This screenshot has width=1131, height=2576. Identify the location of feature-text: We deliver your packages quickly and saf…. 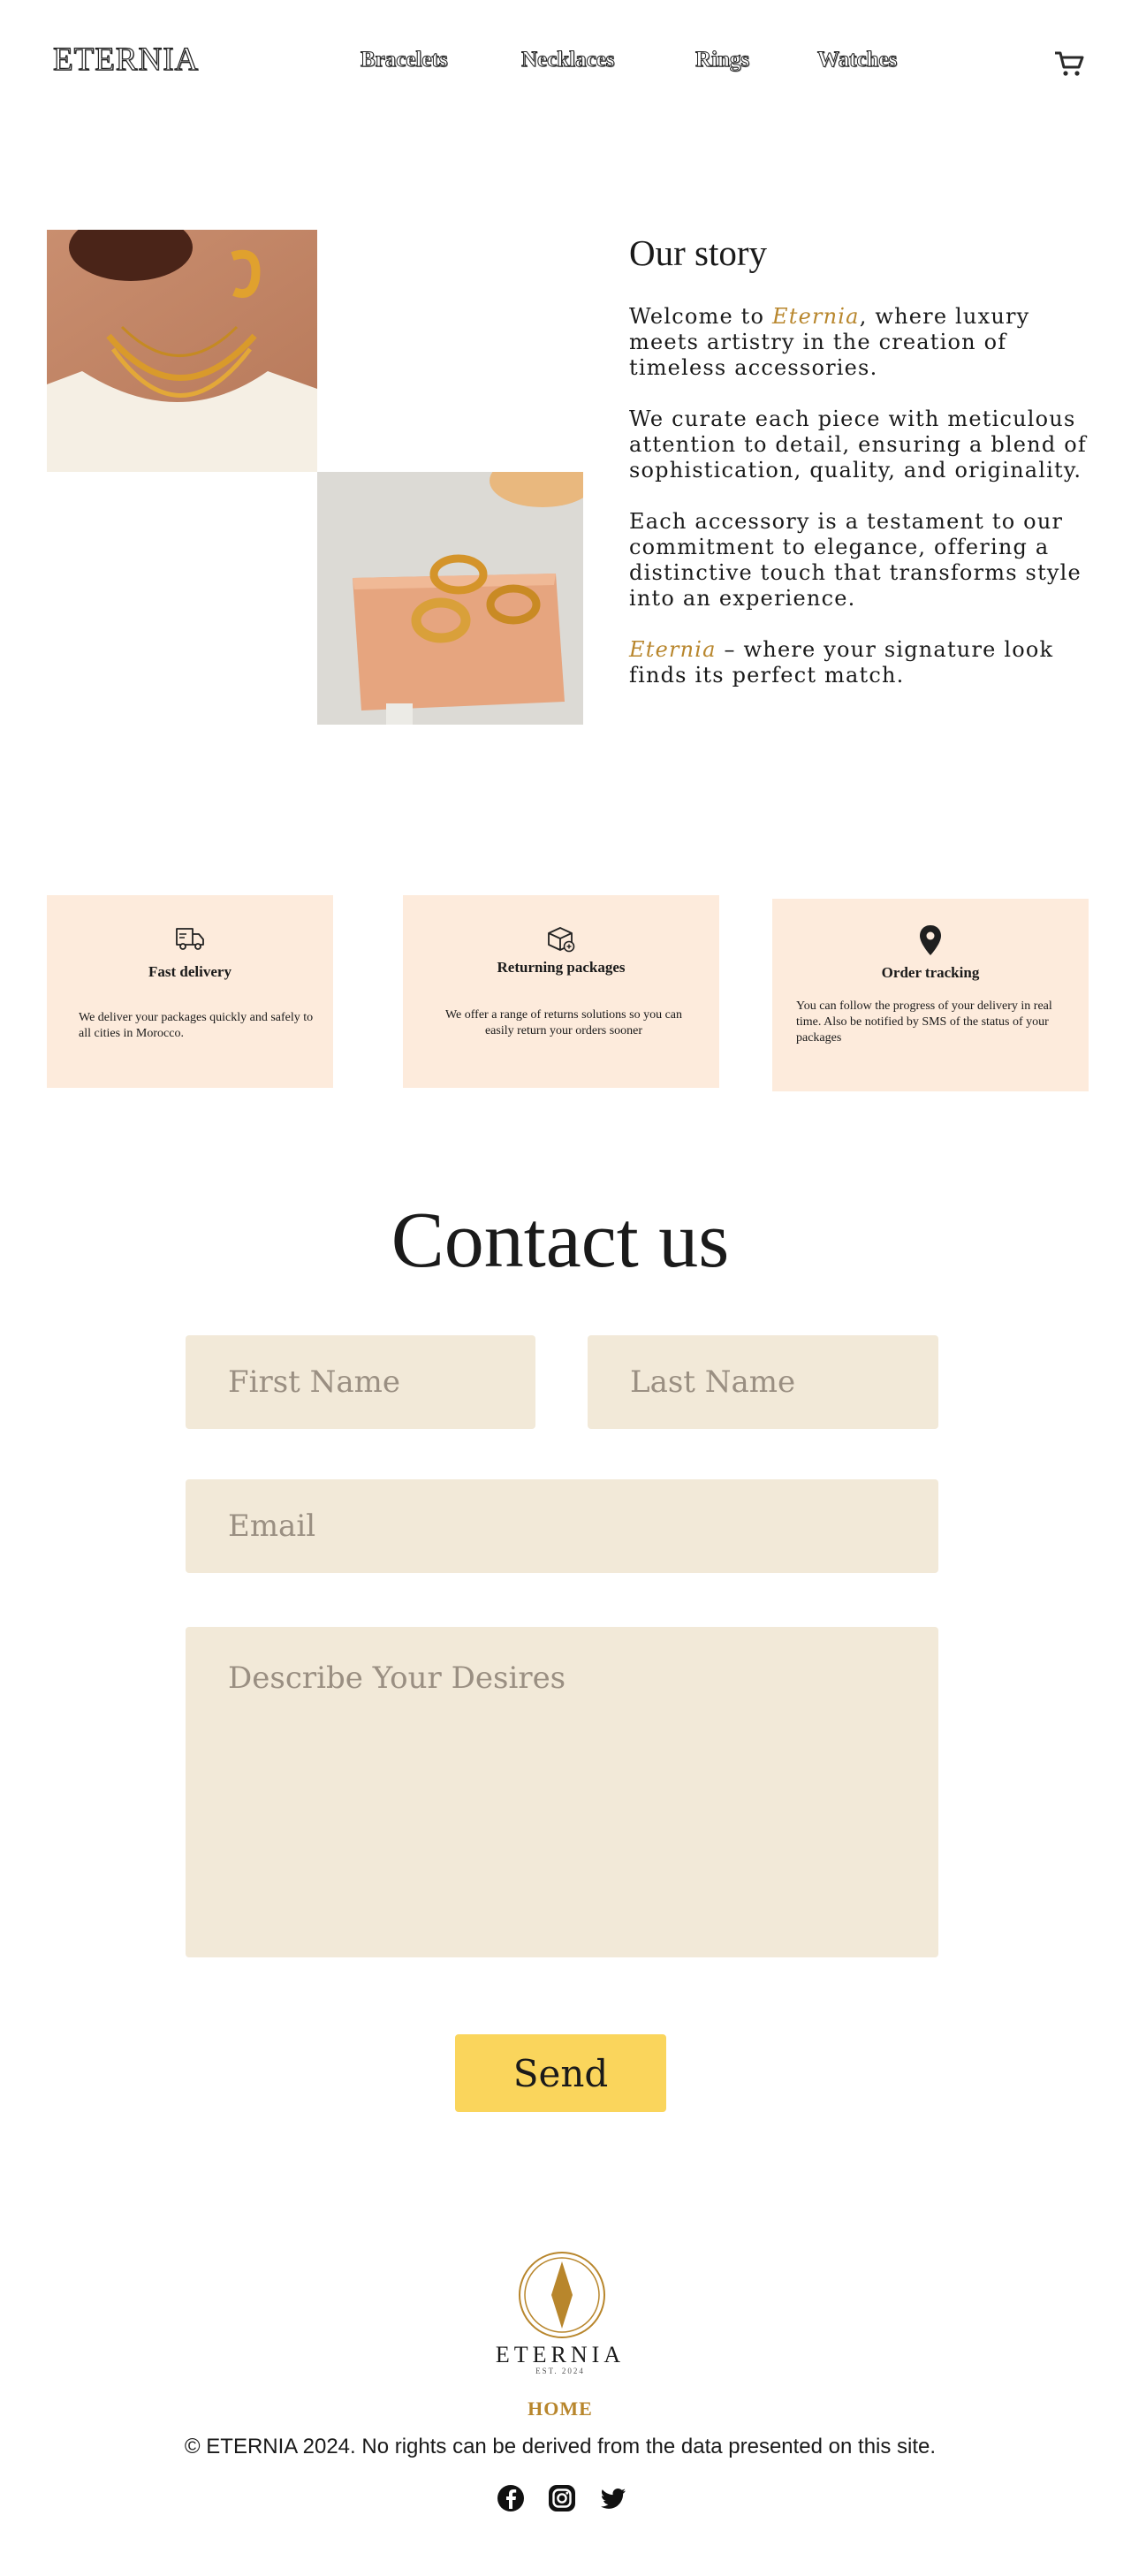
(196, 1025).